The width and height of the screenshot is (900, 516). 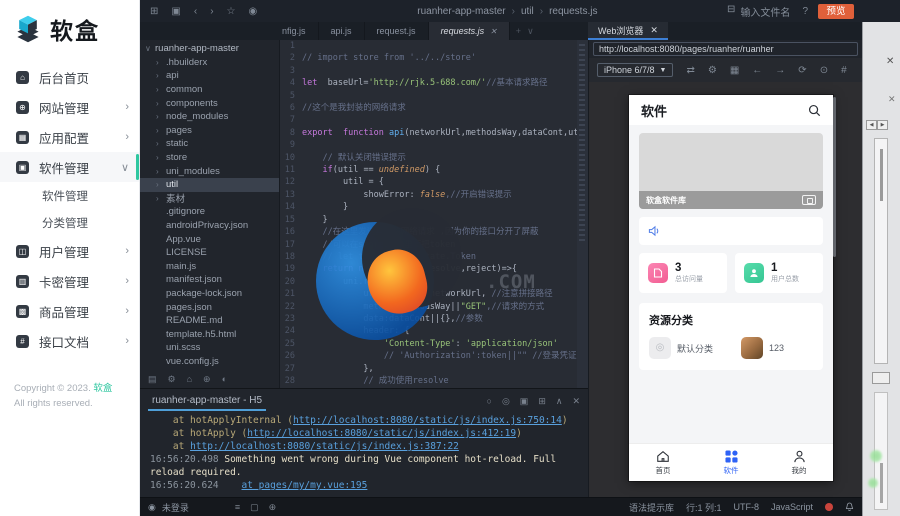 What do you see at coordinates (434, 369) in the screenshot?
I see `code-line: 27 },` at bounding box center [434, 369].